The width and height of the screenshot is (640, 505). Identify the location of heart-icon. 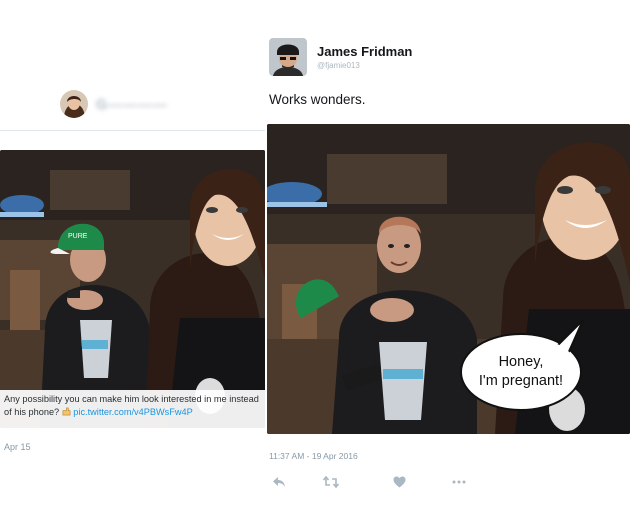
(399, 482).